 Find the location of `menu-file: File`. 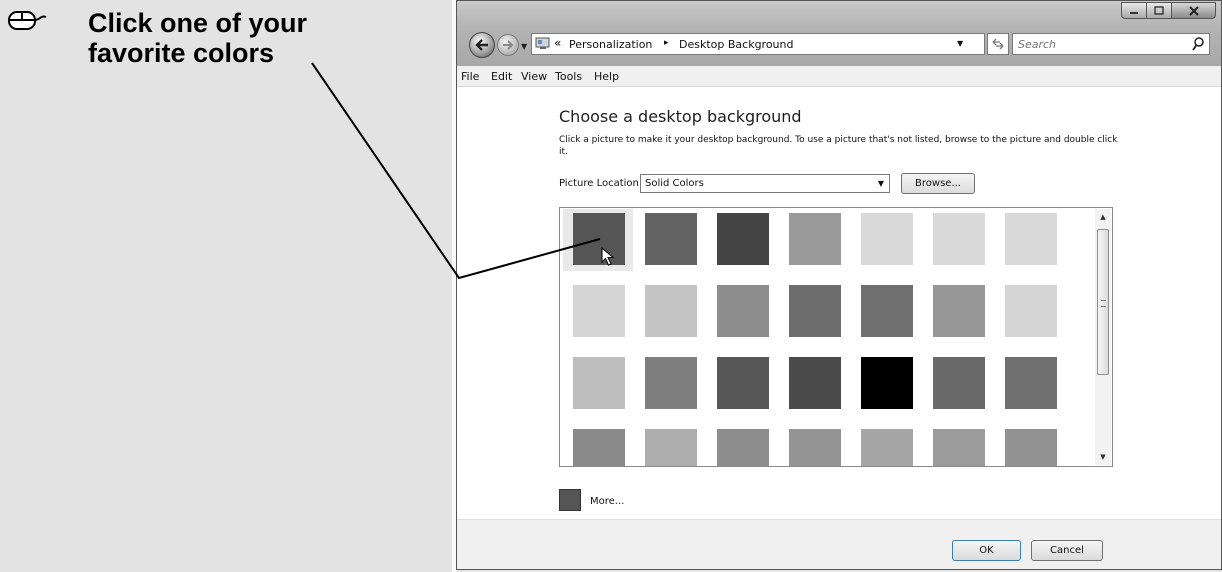

menu-file: File is located at coordinates (470, 76).